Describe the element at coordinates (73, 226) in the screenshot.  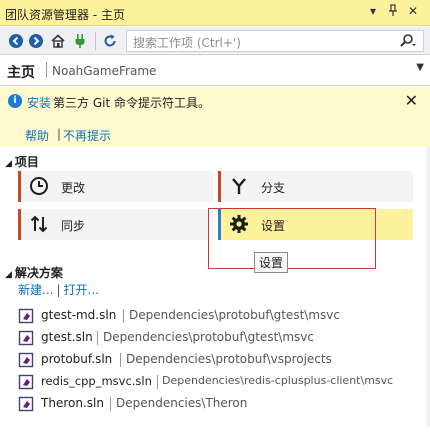
I see `tile-sync-label: 同步` at that location.